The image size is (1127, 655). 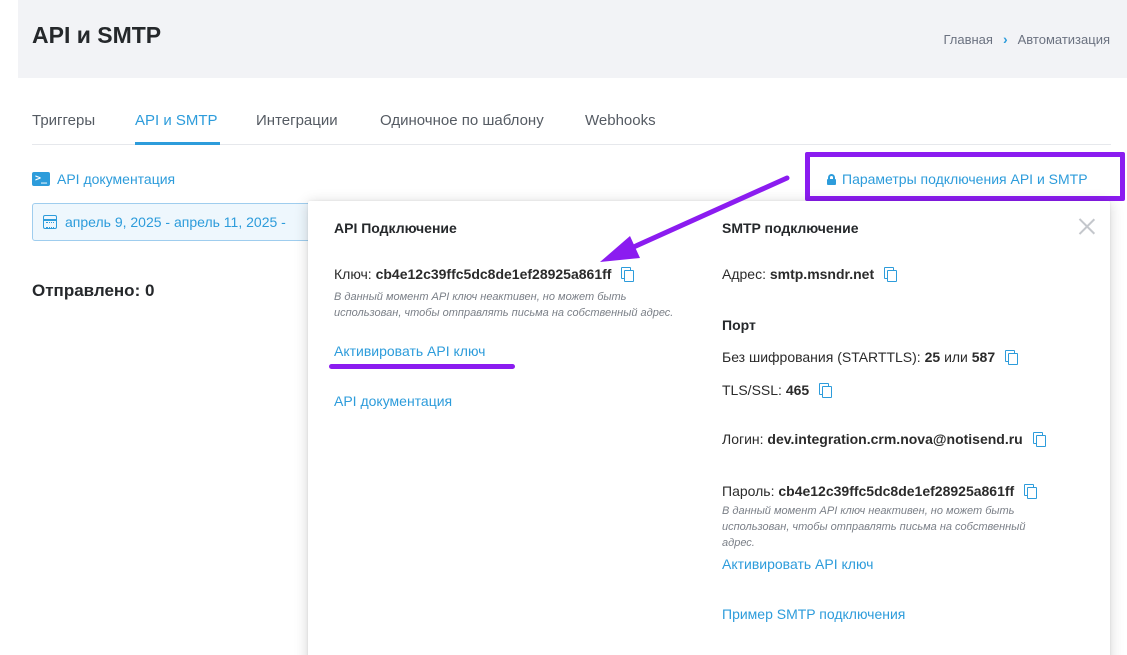 I want to click on sent-count: Отправлено: 0, so click(x=93, y=290).